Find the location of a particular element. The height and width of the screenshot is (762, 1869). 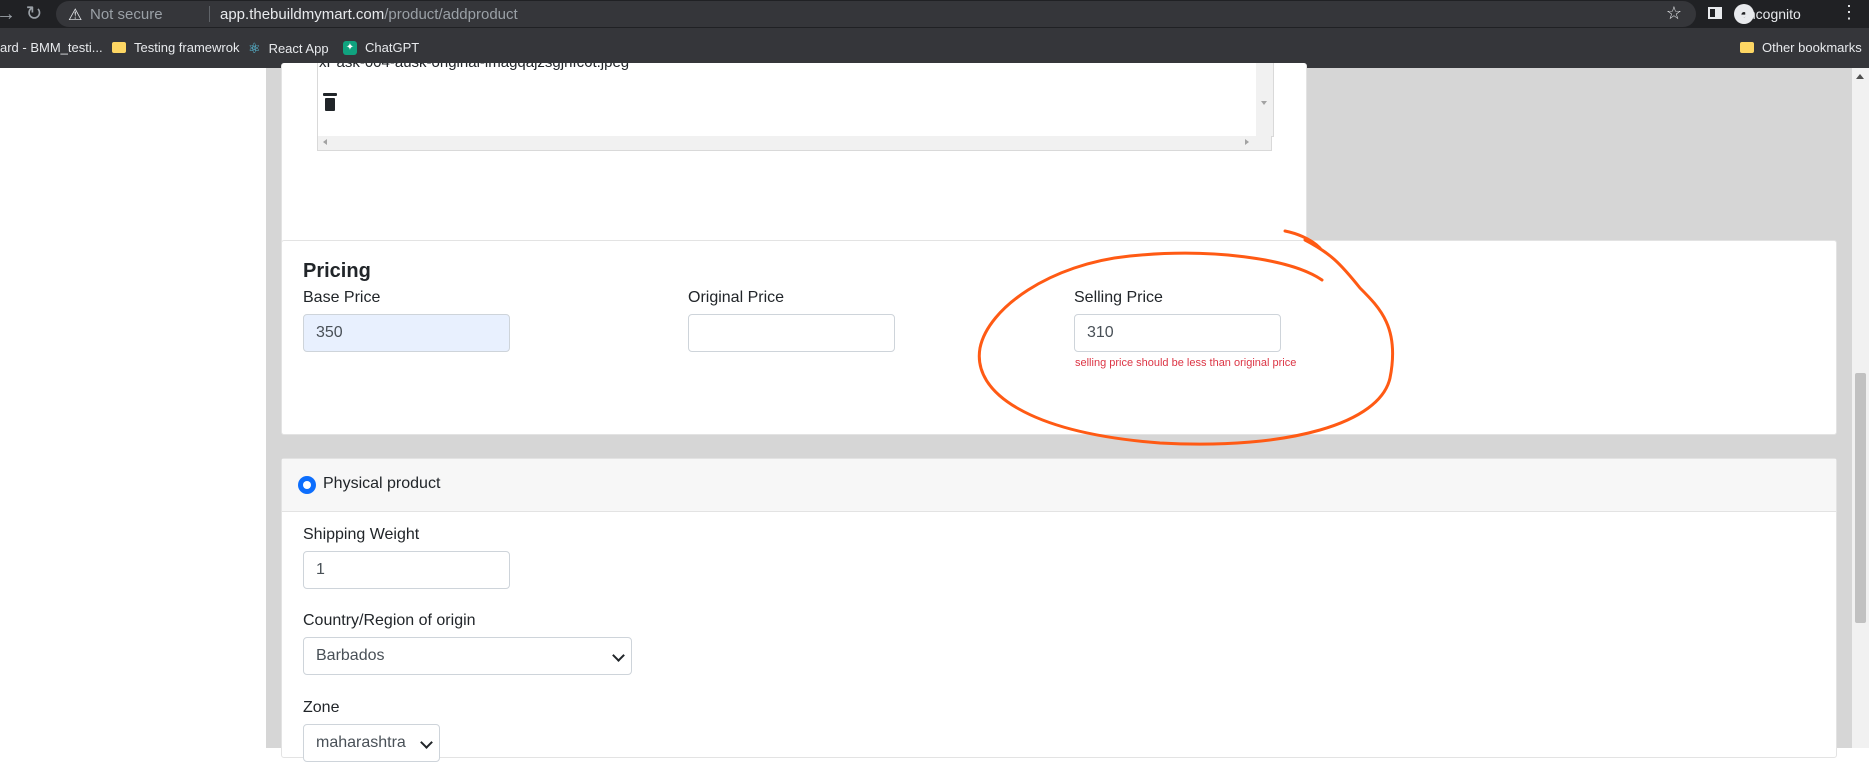

scroll-up-icon is located at coordinates (1860, 76).